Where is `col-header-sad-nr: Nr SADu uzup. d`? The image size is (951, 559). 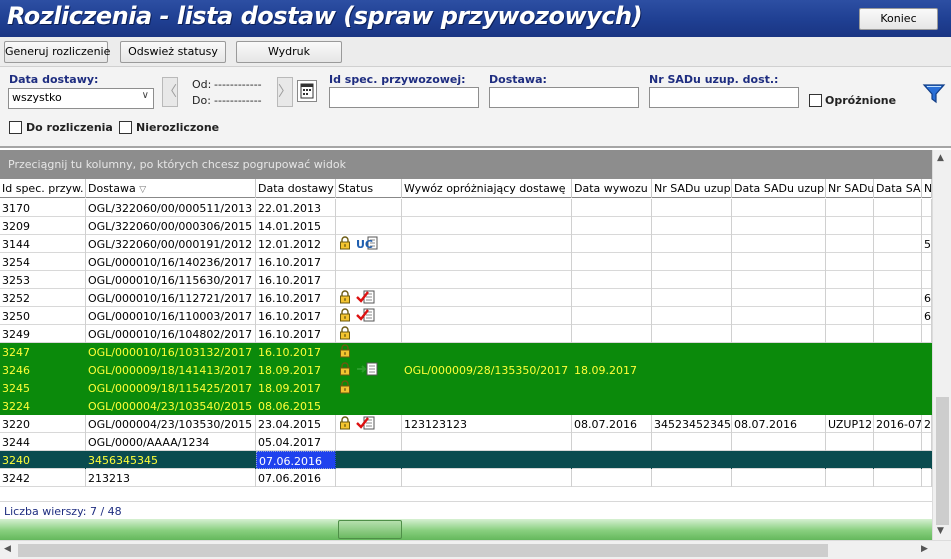 col-header-sad-nr: Nr SADu uzup. d is located at coordinates (692, 188).